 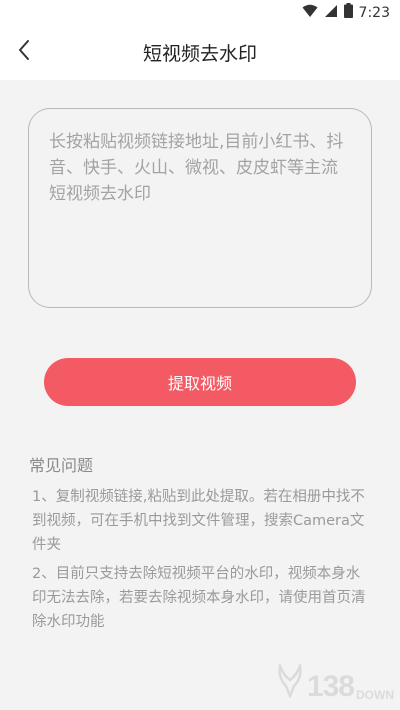 I want to click on status-bar: 7:23, so click(x=200, y=12).